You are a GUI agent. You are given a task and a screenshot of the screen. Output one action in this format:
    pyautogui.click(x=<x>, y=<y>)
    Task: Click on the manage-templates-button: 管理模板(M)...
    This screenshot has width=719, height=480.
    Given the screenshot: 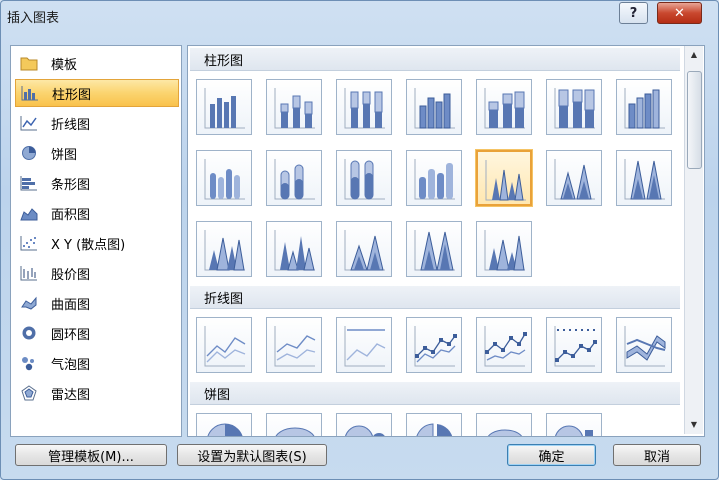 What is the action you would take?
    pyautogui.click(x=91, y=455)
    